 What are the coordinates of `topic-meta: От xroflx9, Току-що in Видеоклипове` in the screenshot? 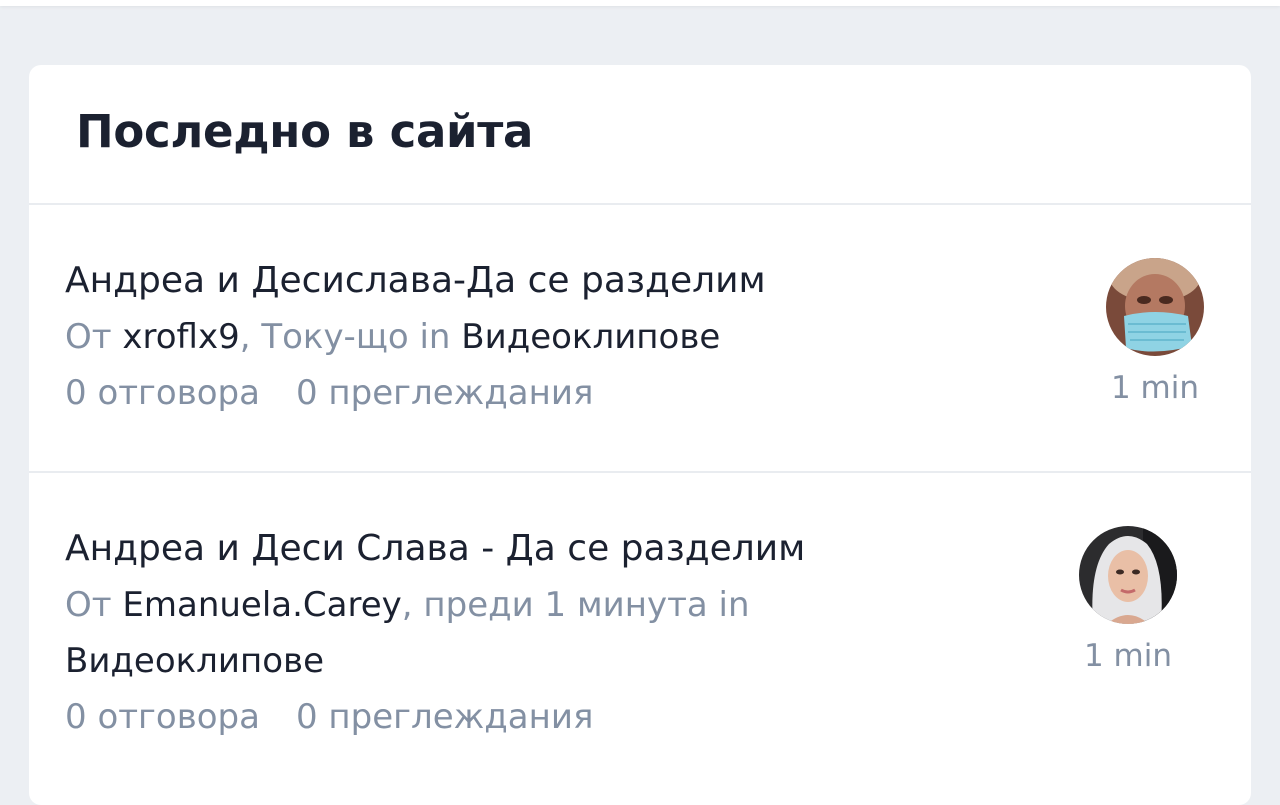 It's located at (495, 337).